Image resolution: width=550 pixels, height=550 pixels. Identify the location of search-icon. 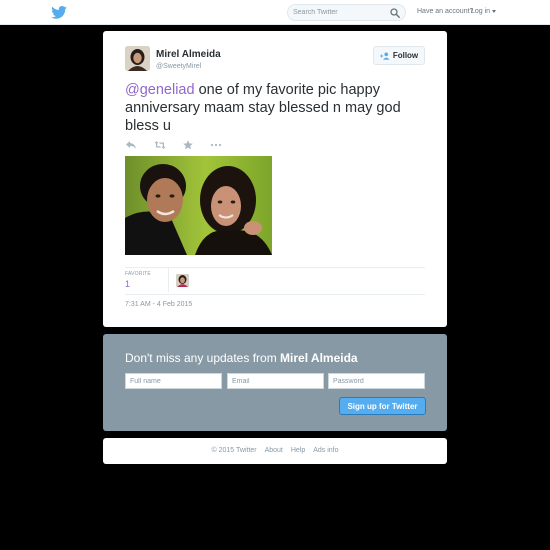
(395, 13).